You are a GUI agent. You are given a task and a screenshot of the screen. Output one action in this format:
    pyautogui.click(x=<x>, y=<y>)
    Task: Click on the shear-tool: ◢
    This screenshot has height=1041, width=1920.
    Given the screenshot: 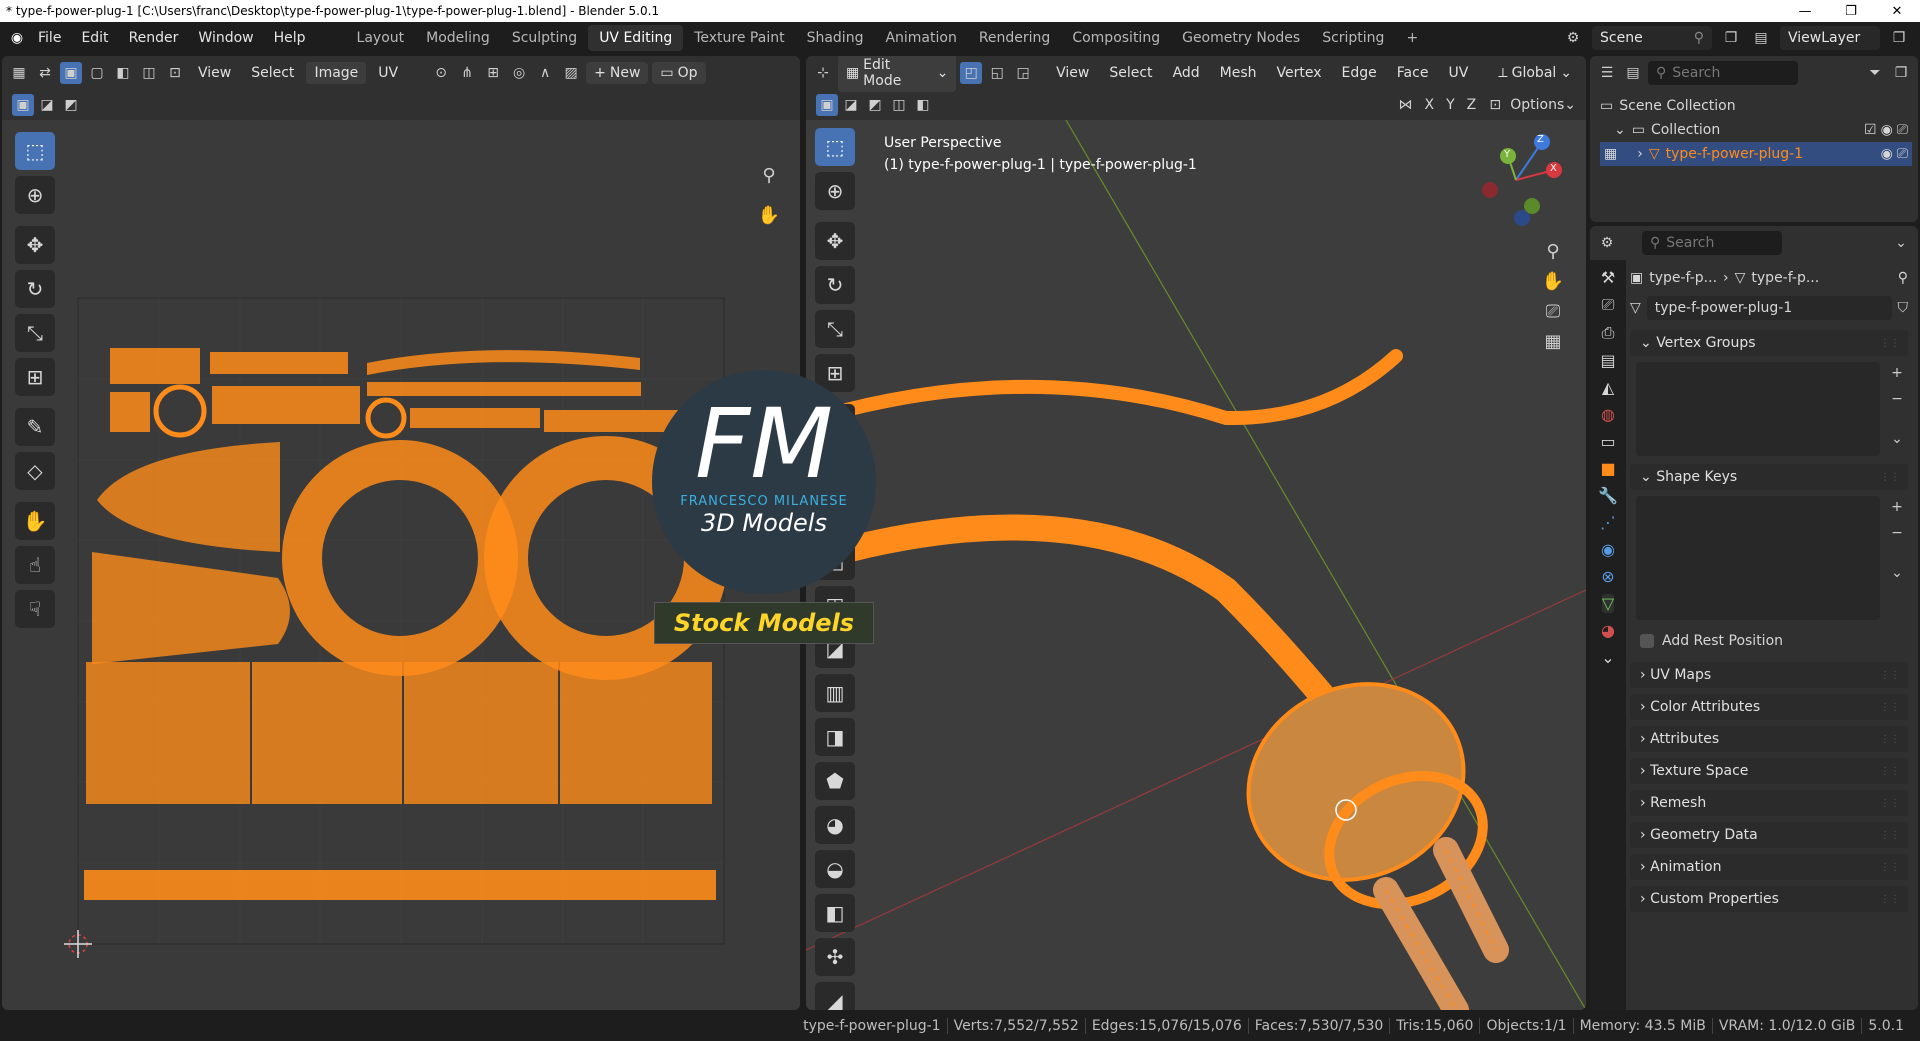 What is the action you would take?
    pyautogui.click(x=835, y=996)
    